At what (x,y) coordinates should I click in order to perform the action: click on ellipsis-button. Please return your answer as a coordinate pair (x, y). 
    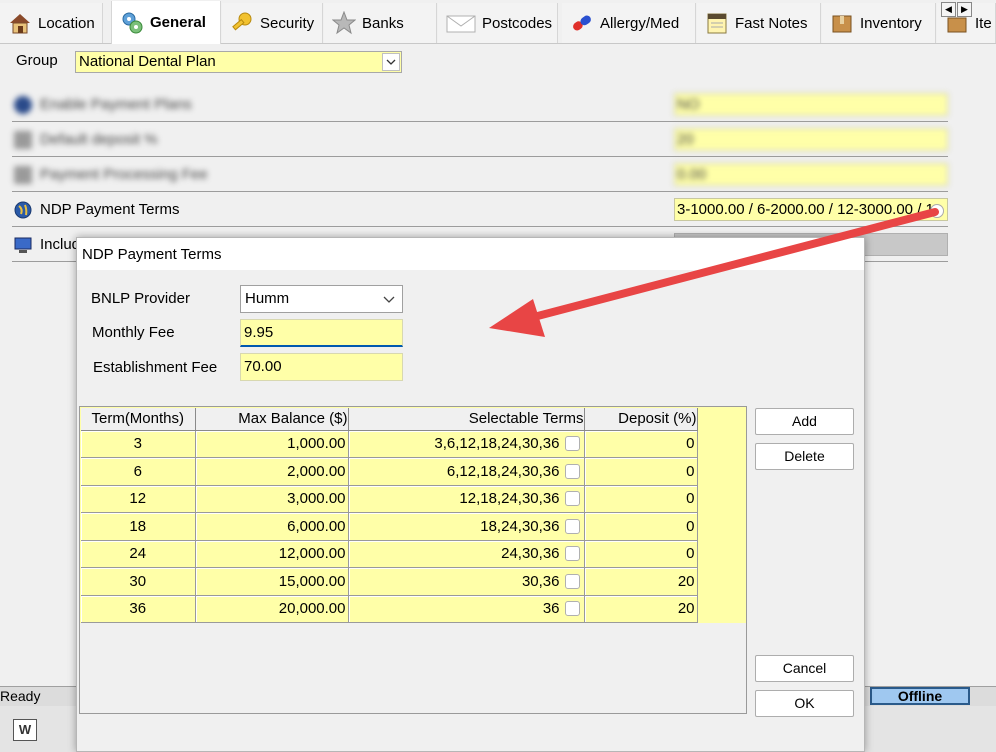
    Looking at the image, I should click on (937, 211).